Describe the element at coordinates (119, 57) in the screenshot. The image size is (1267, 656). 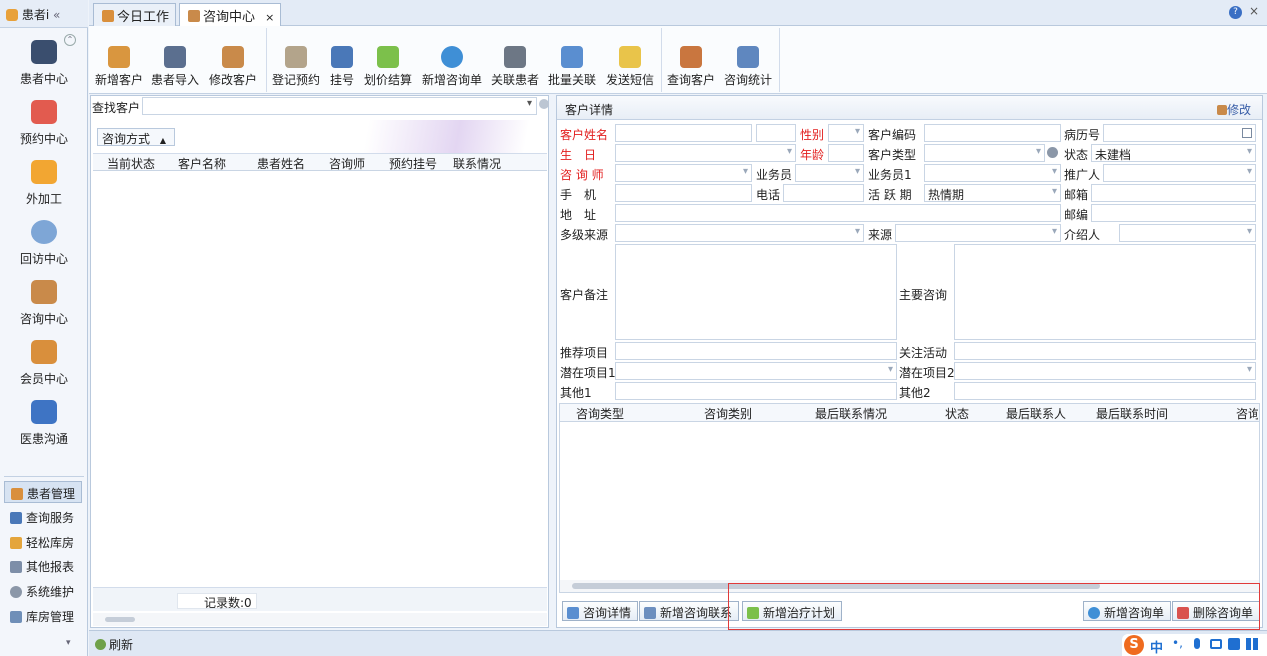
I see `add-user-icon` at that location.